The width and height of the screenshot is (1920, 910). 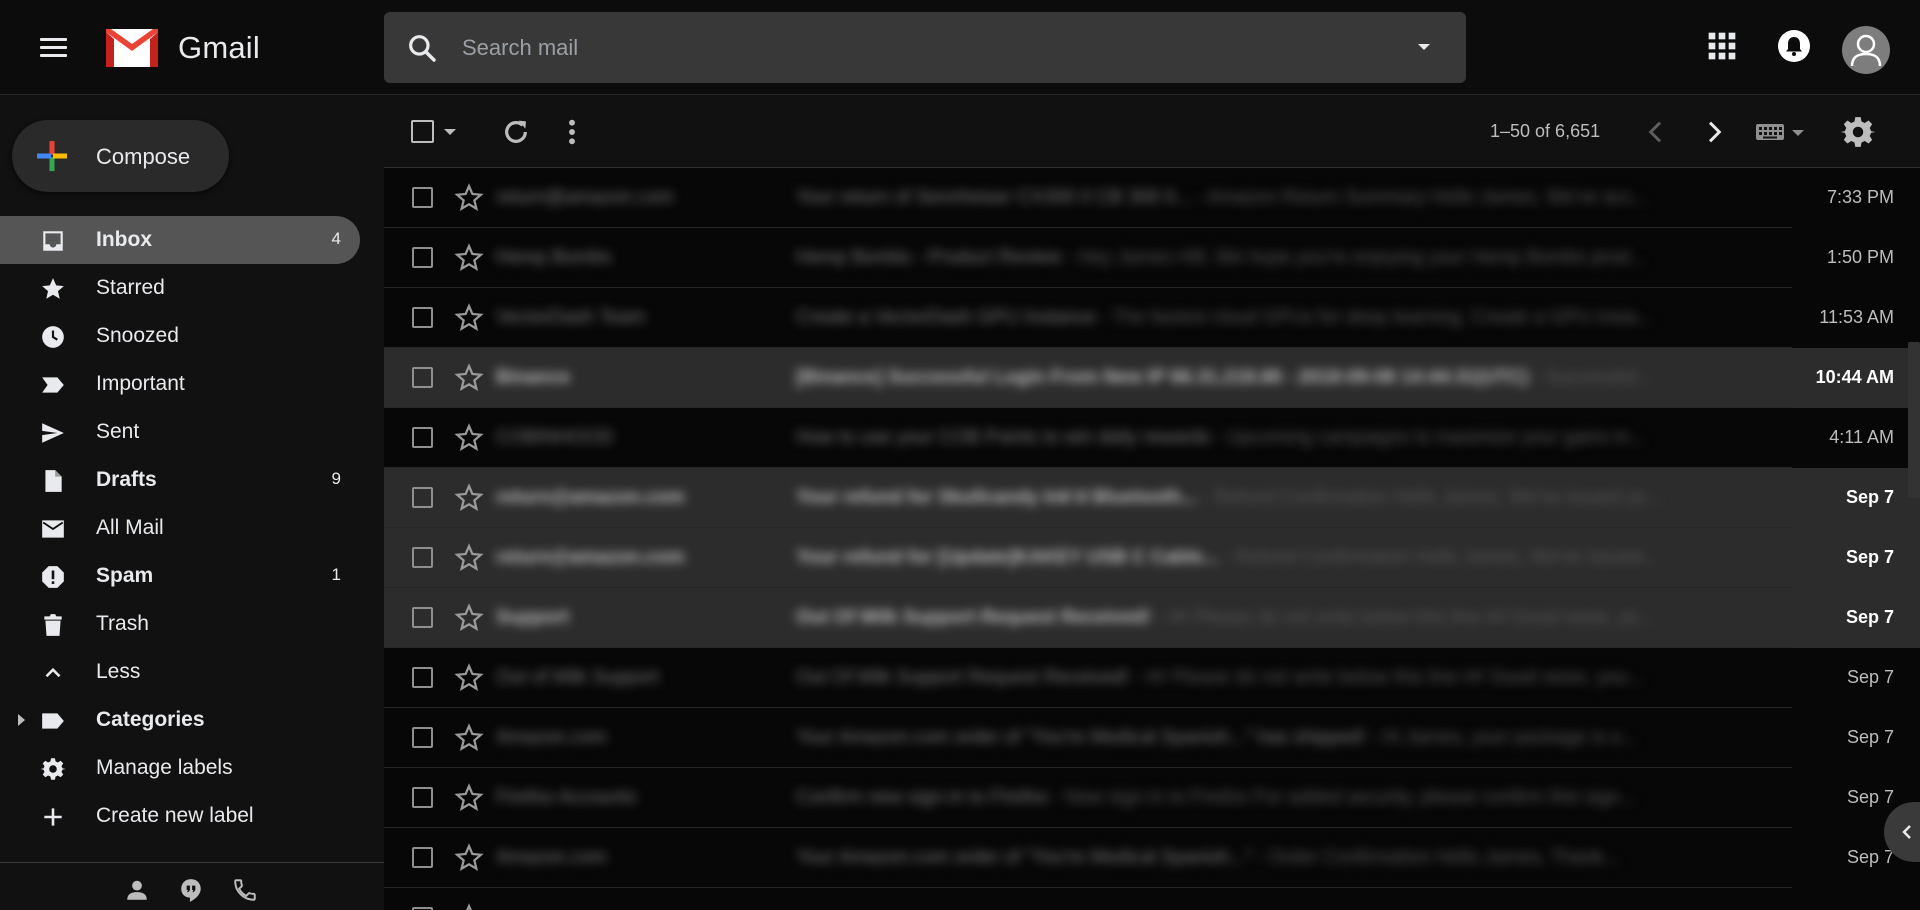 What do you see at coordinates (572, 132) in the screenshot?
I see `more-options-icon` at bounding box center [572, 132].